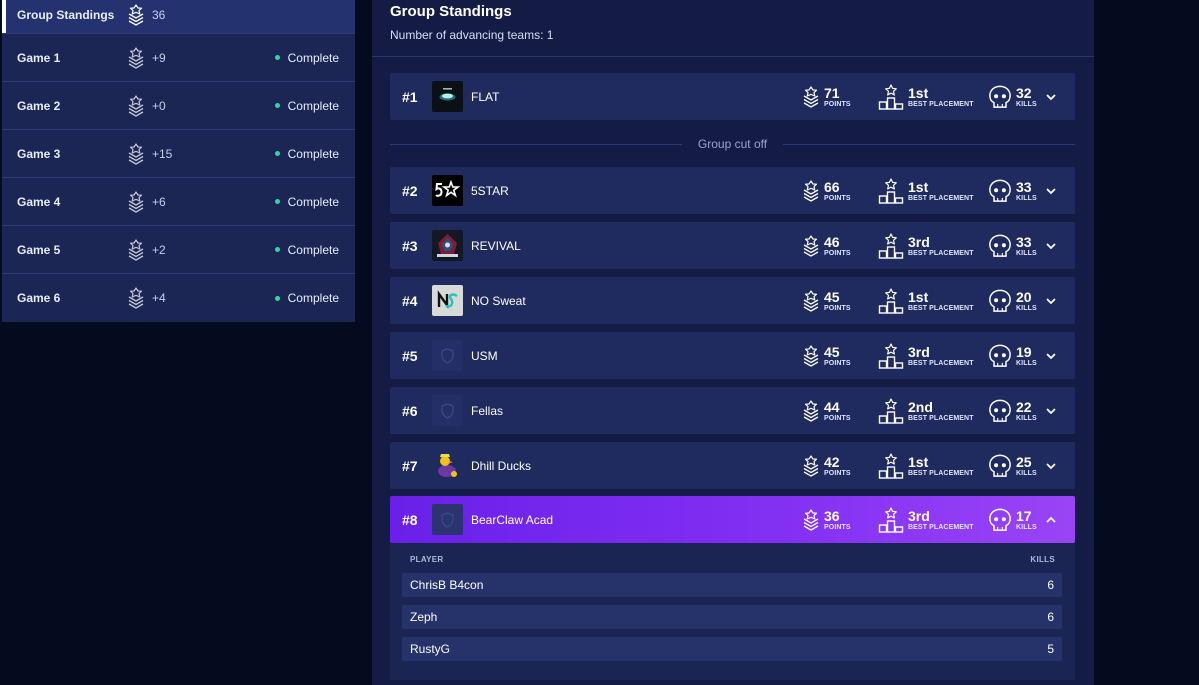 Image resolution: width=1199 pixels, height=685 pixels. What do you see at coordinates (447, 355) in the screenshot?
I see `shield-placeholder-icon` at bounding box center [447, 355].